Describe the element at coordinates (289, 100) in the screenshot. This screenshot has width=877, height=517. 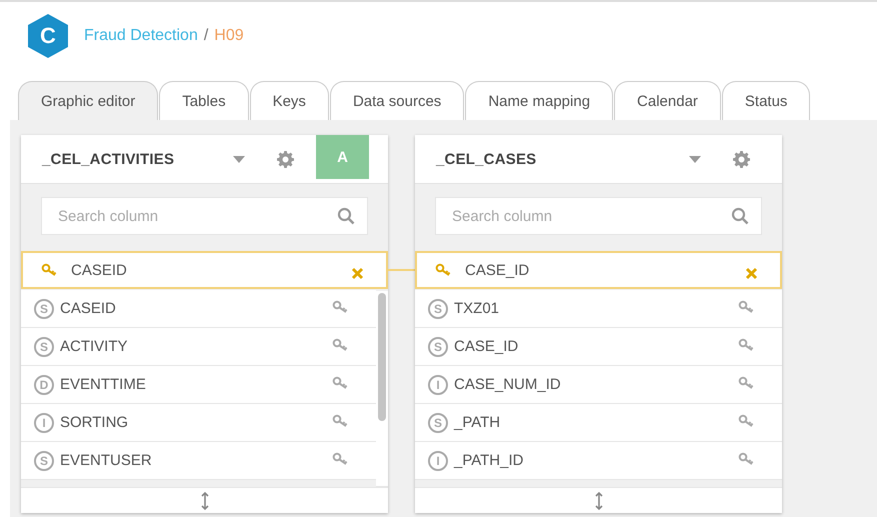
I see `tab: Keys` at that location.